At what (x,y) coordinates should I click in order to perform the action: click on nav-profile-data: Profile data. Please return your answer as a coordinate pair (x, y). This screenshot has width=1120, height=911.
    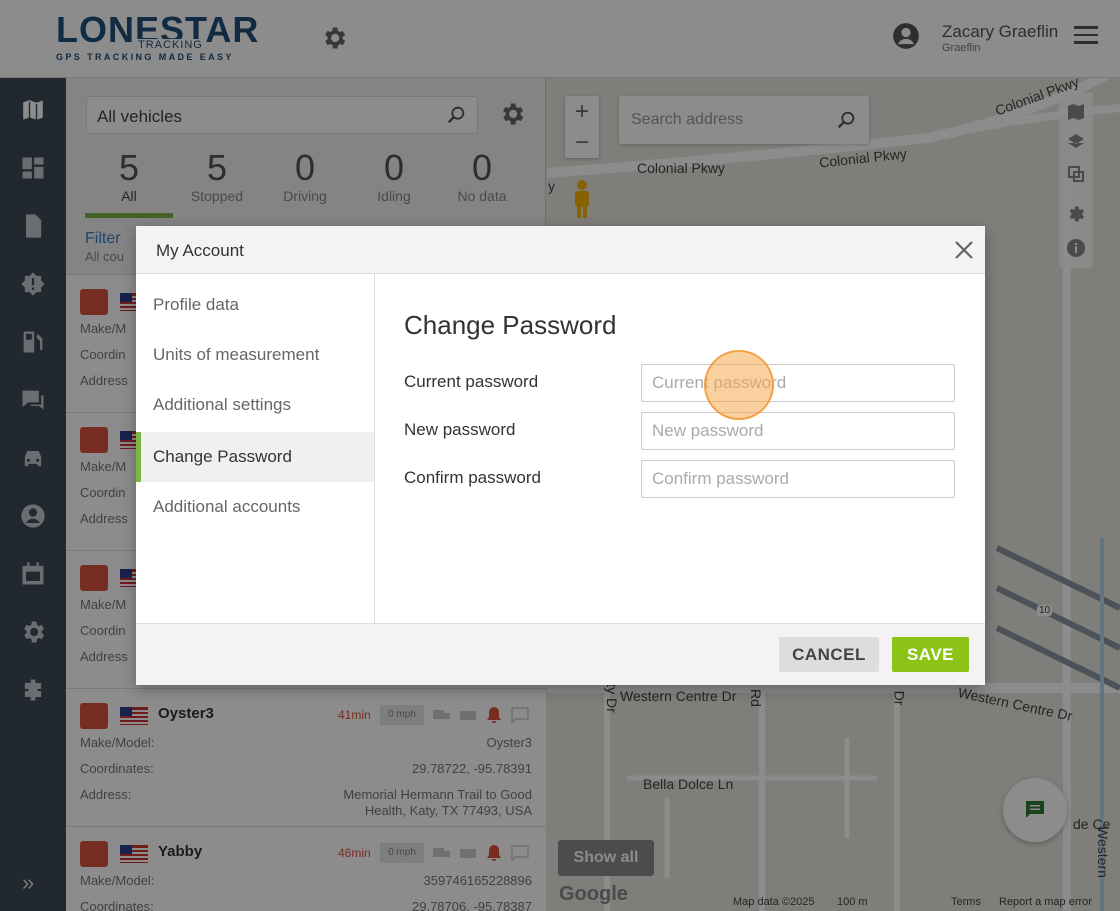
    Looking at the image, I should click on (255, 305).